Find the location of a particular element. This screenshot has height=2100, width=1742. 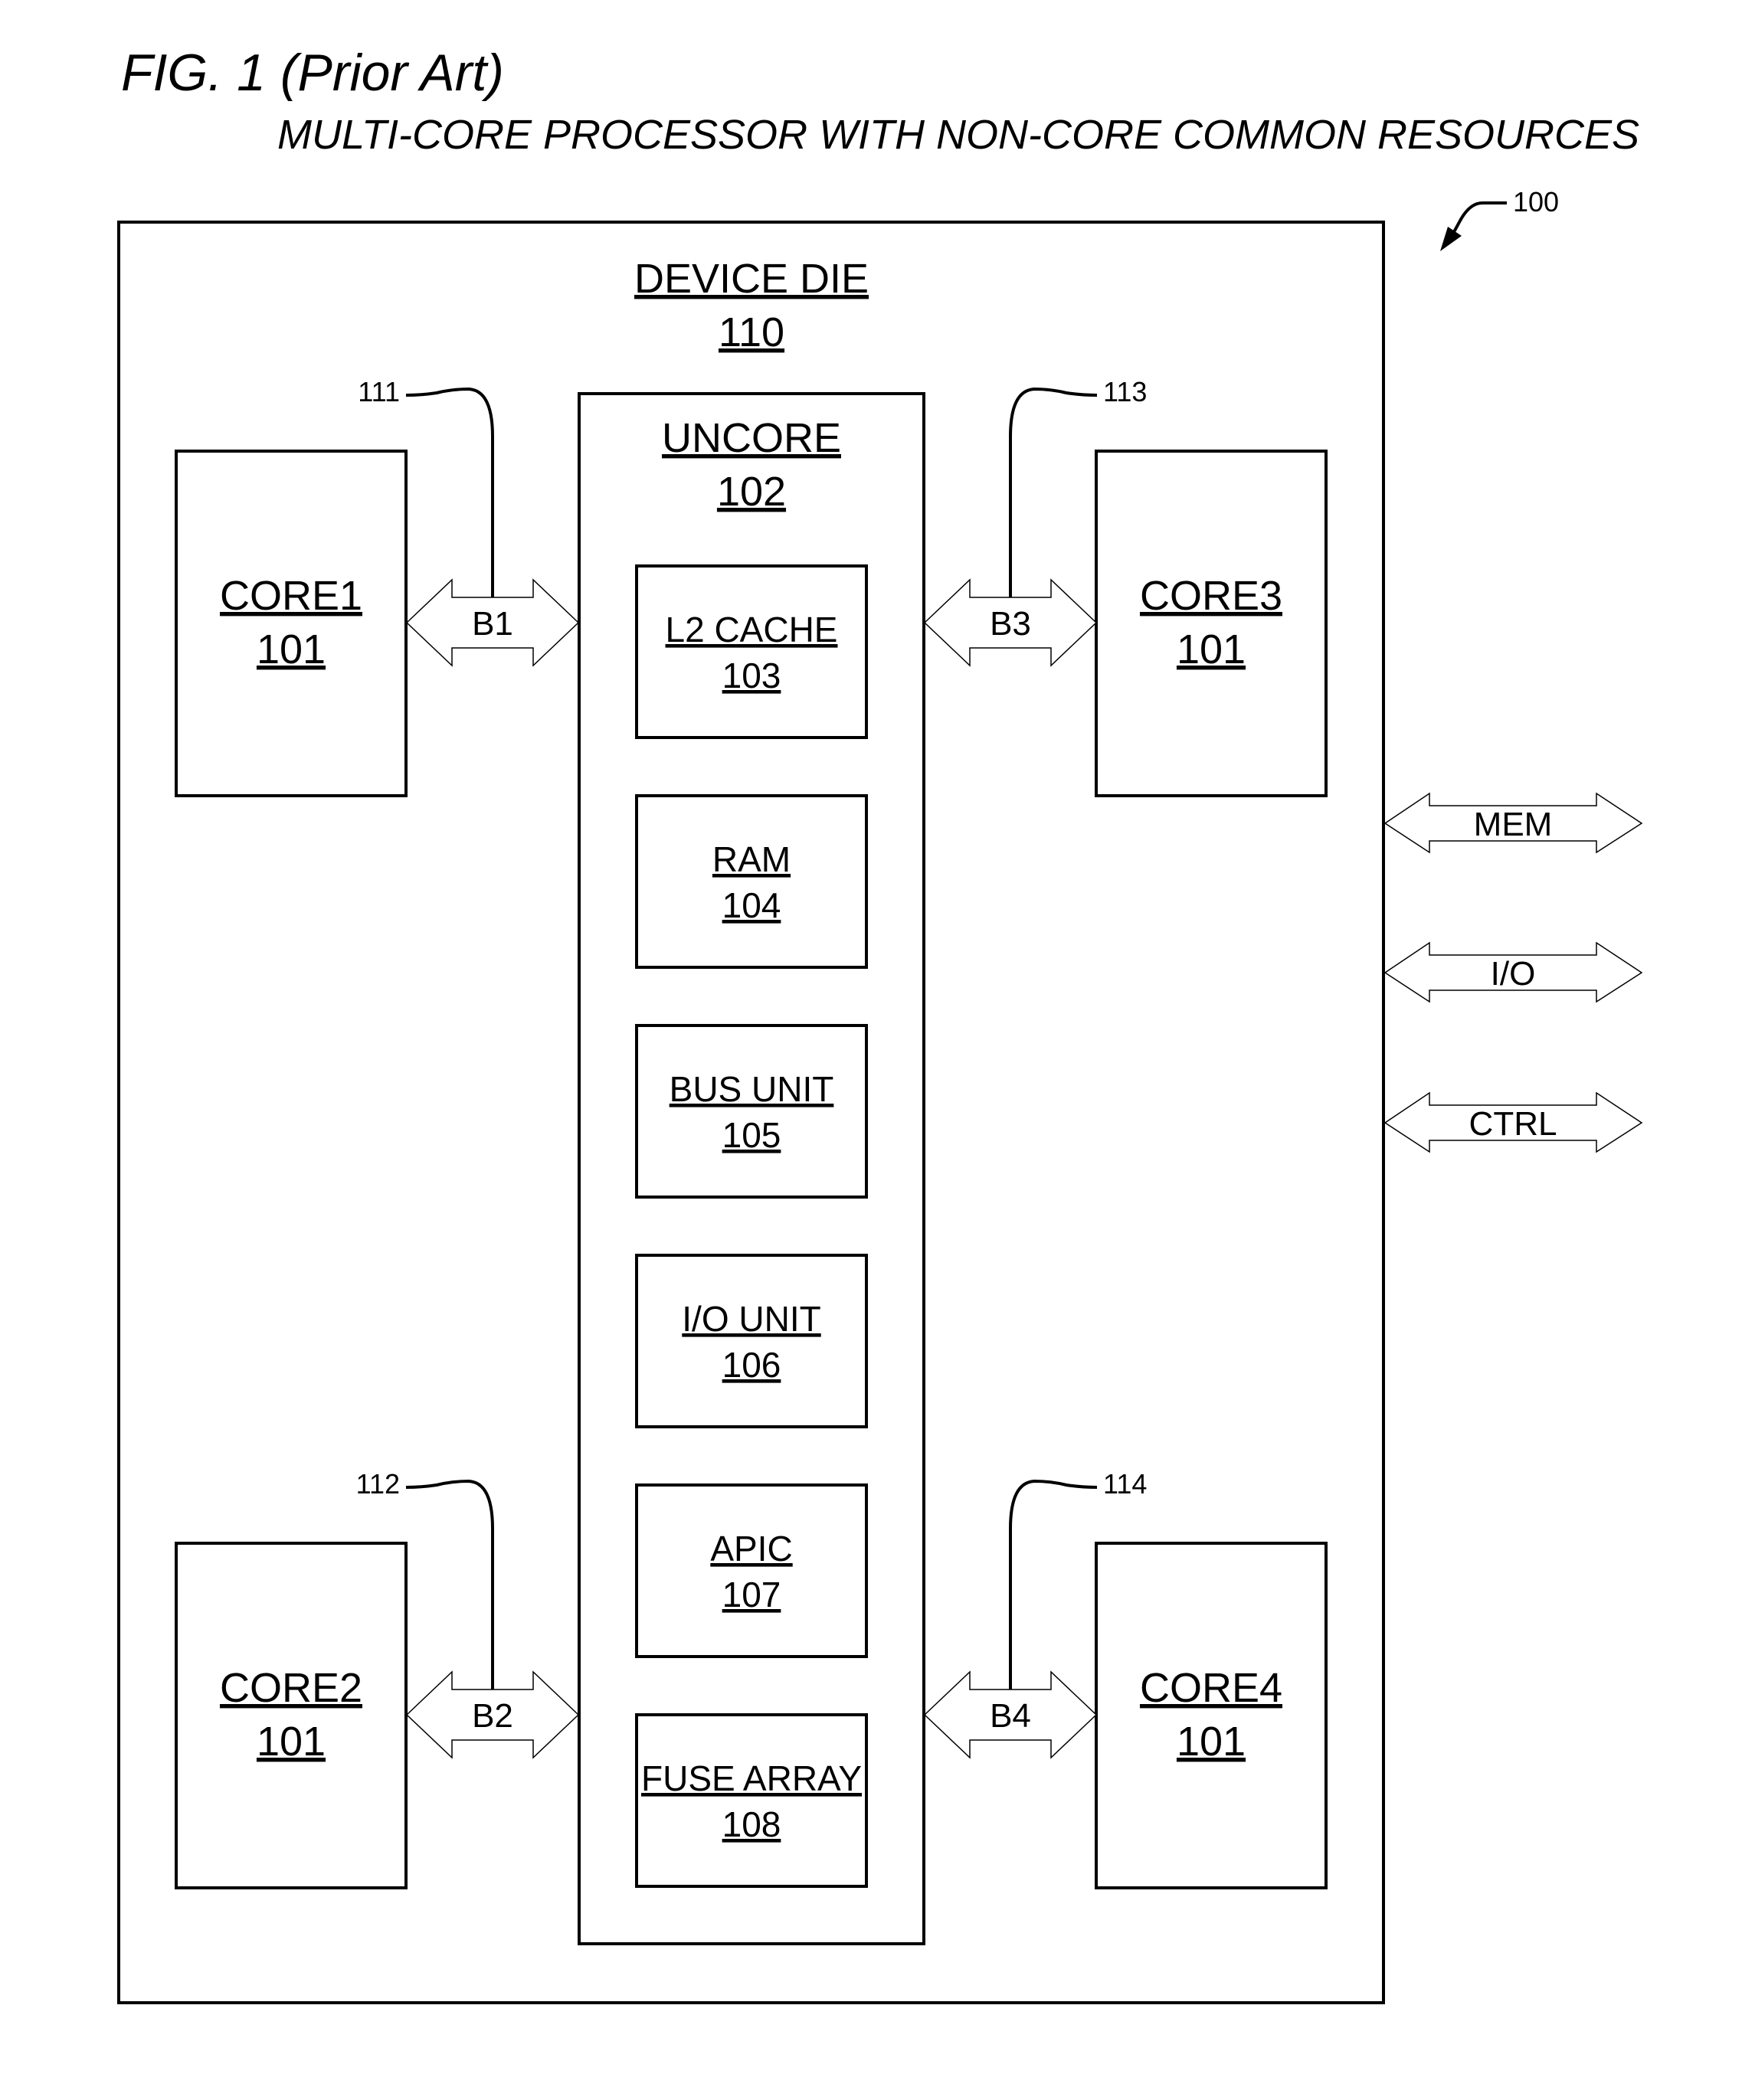

ref-100-leader-line is located at coordinates (1478, 220).